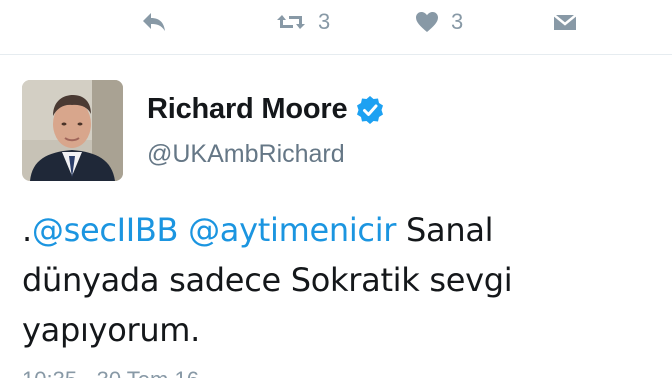 This screenshot has height=378, width=672. Describe the element at coordinates (370, 109) in the screenshot. I see `verified-badge-icon` at that location.